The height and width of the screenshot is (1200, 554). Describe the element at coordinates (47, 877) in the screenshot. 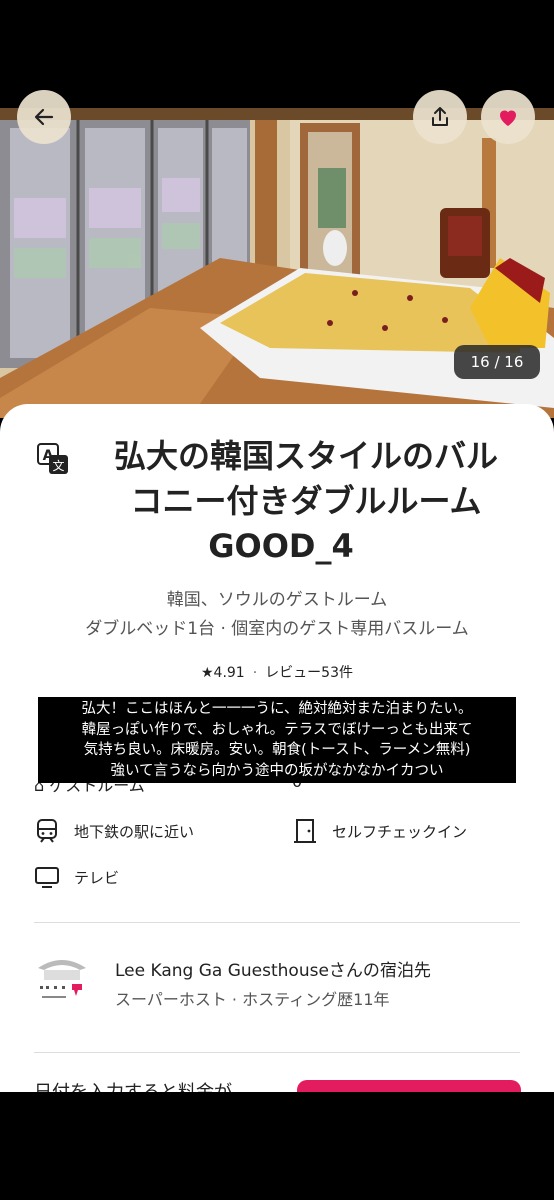

I see `tv-icon` at that location.